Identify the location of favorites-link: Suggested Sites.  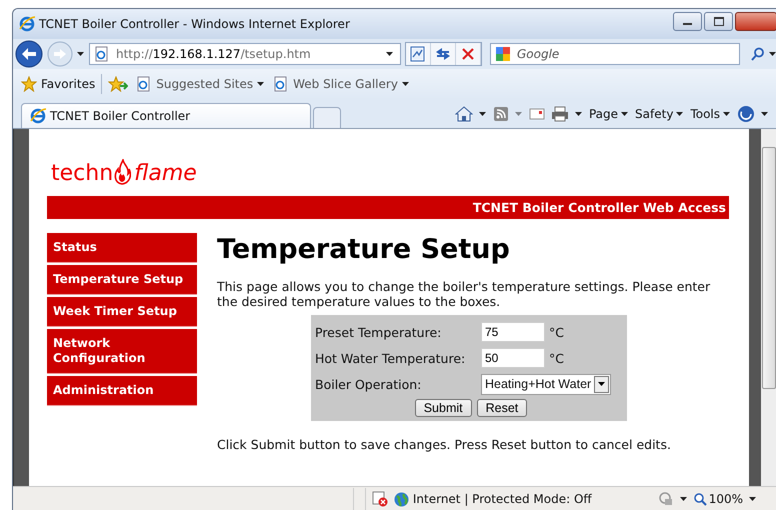
(201, 84).